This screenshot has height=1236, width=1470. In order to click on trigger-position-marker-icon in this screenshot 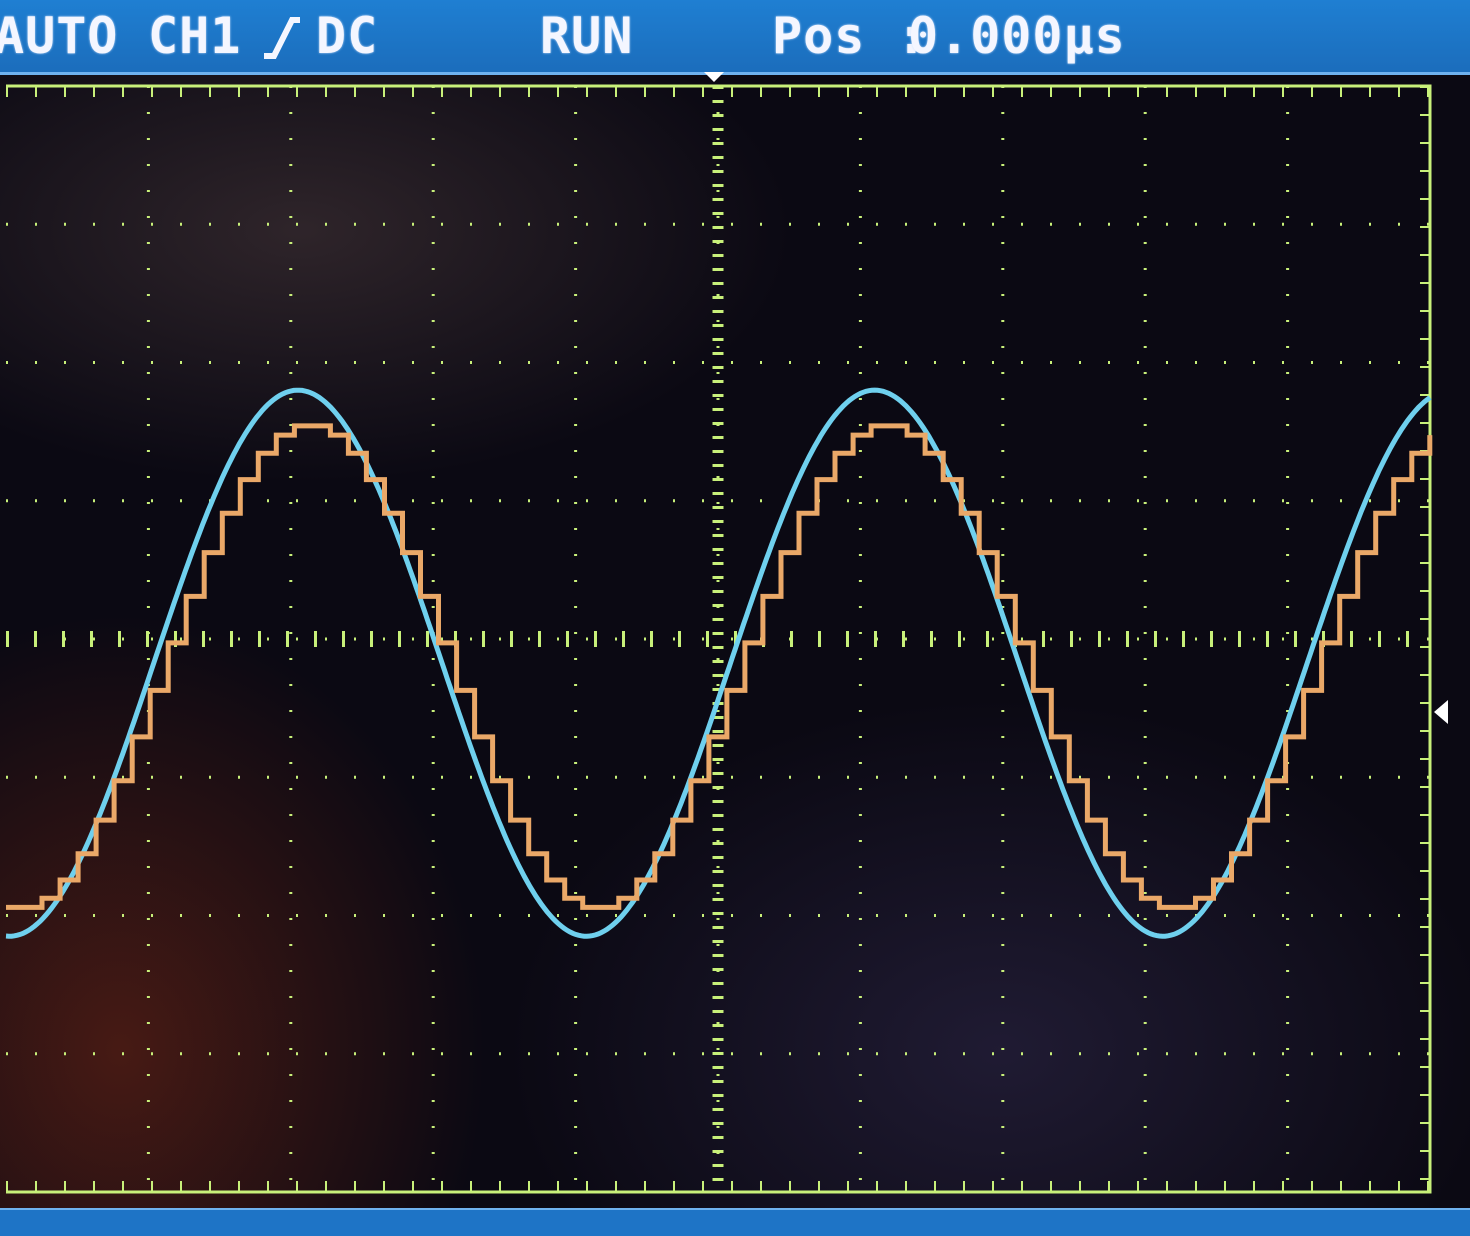, I will do `click(714, 77)`.